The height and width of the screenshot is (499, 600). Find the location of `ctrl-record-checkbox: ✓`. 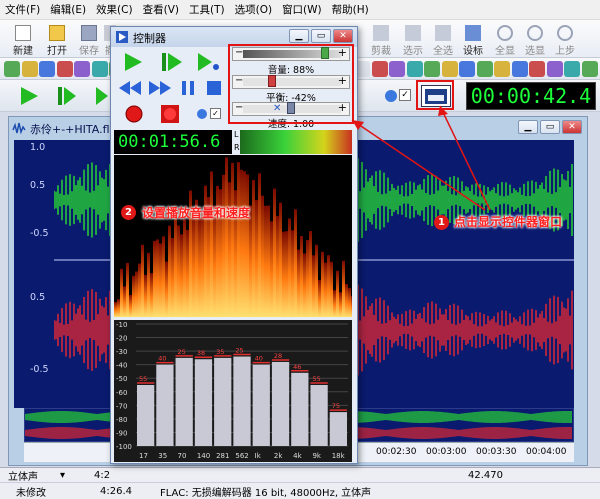

ctrl-record-checkbox: ✓ is located at coordinates (215, 113).